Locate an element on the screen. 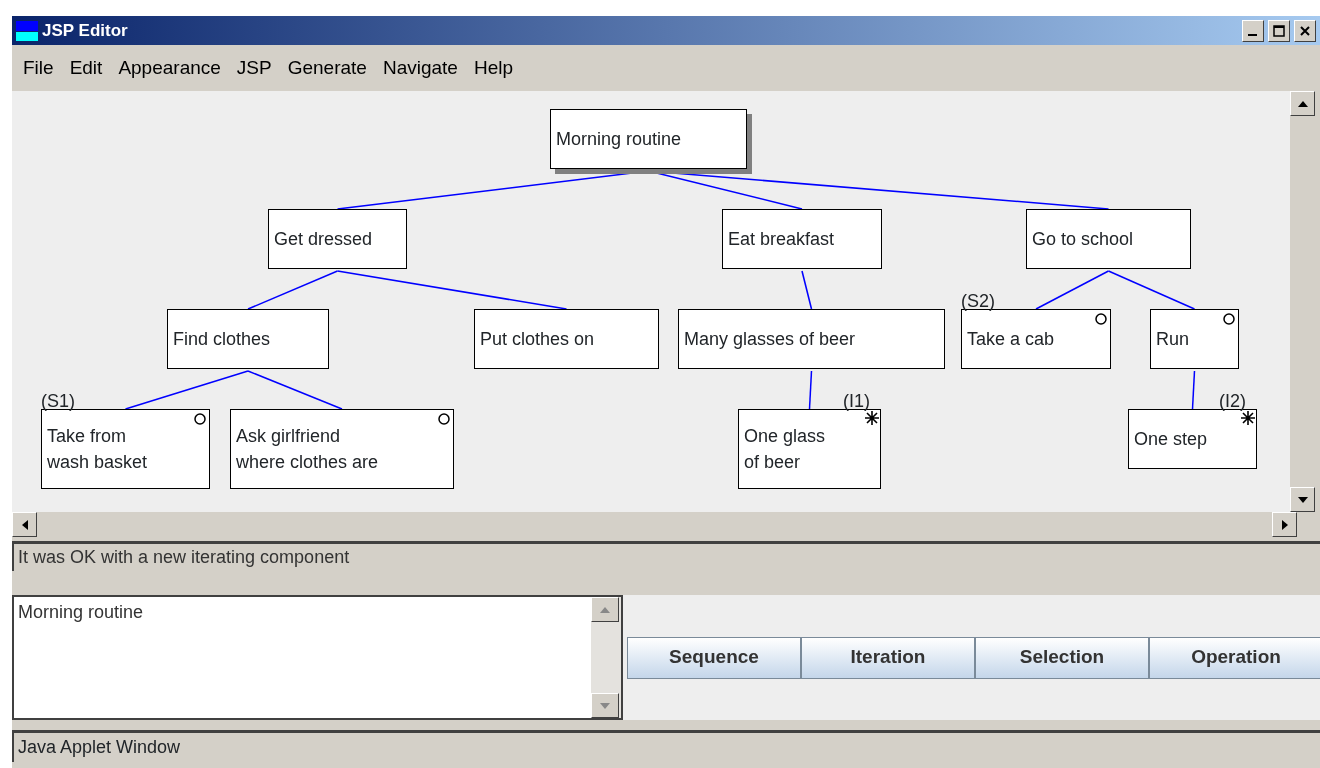  close-icon is located at coordinates (1305, 30).